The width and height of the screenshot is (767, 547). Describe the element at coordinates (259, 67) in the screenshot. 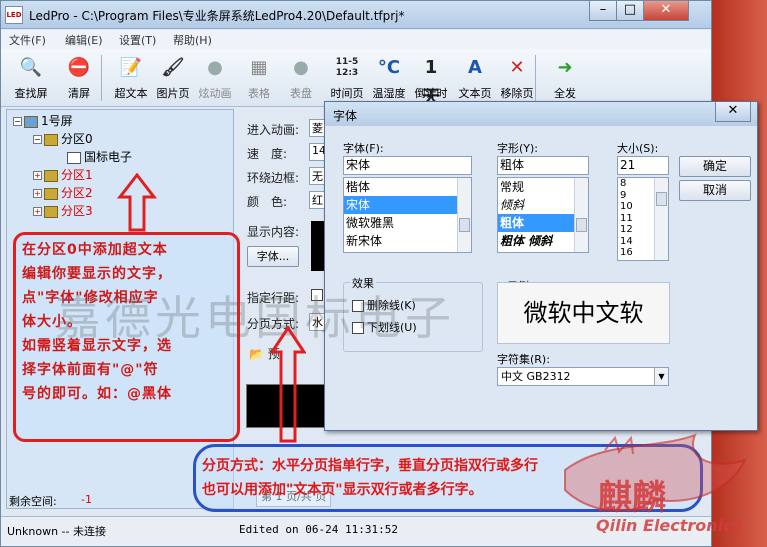

I see `table-icon: ▦` at that location.